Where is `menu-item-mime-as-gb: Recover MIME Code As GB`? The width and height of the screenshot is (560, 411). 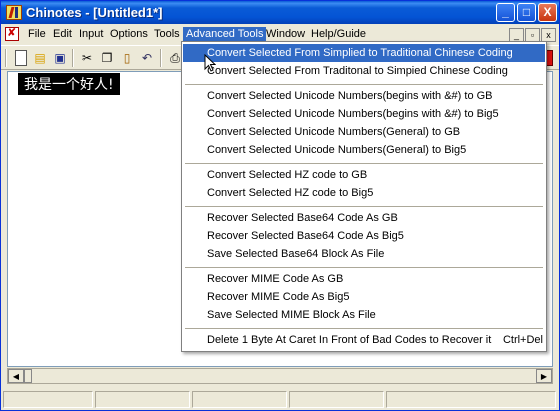 menu-item-mime-as-gb: Recover MIME Code As GB is located at coordinates (364, 279).